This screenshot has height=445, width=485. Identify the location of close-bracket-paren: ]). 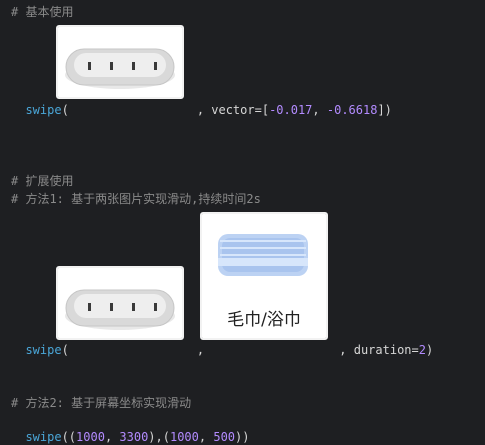
(384, 110).